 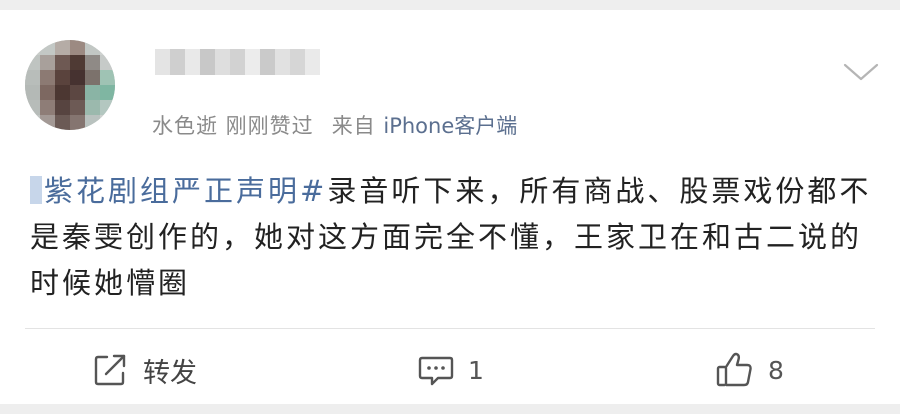 What do you see at coordinates (233, 126) in the screenshot?
I see `liked-by-text: 水色逝 刚刚赞过` at bounding box center [233, 126].